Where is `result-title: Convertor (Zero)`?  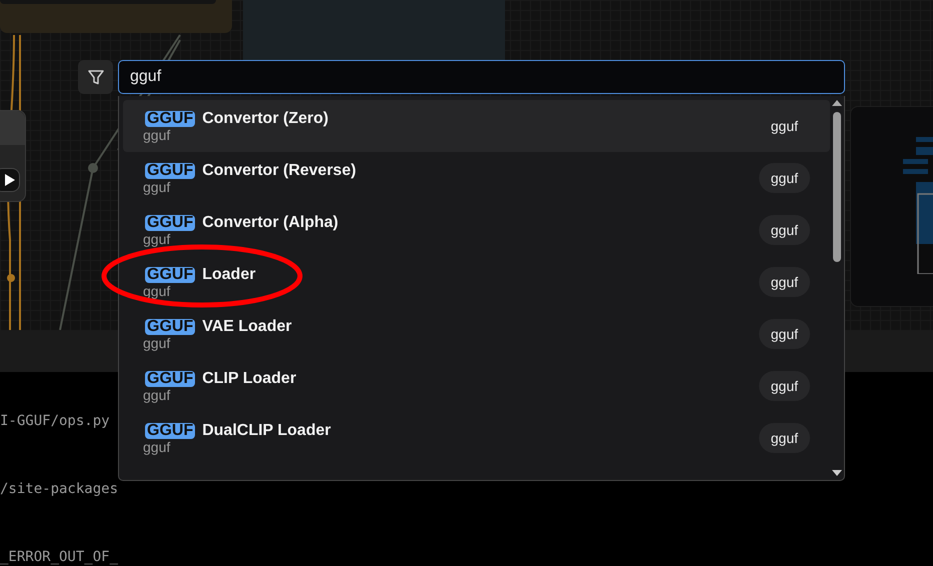
result-title: Convertor (Zero) is located at coordinates (265, 119).